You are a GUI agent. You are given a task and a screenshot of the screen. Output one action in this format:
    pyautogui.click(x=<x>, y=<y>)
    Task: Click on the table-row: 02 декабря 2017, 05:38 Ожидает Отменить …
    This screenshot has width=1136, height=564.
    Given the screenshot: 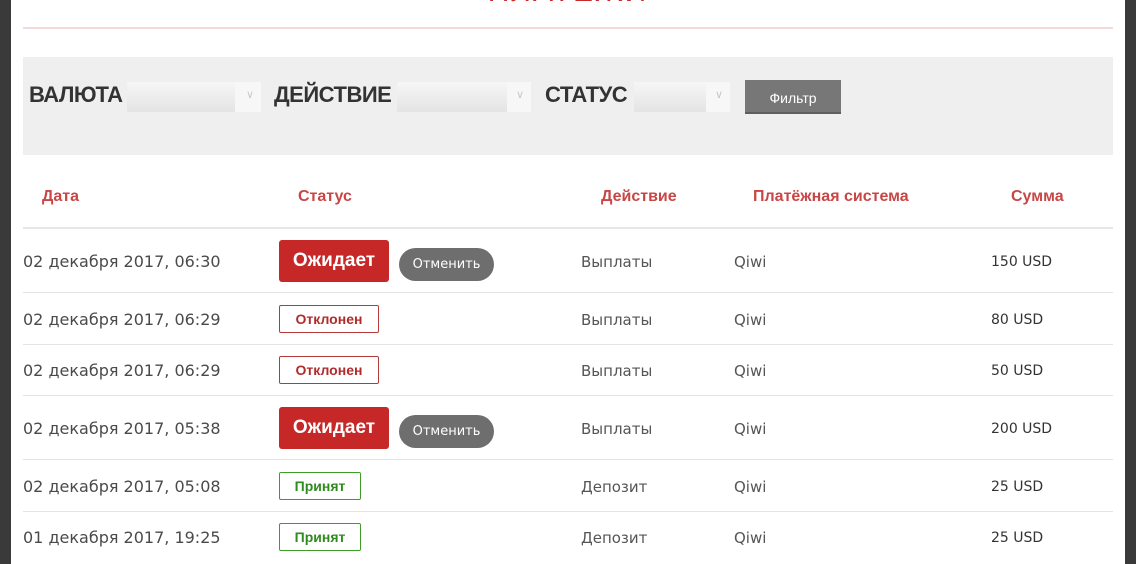 What is the action you would take?
    pyautogui.click(x=568, y=428)
    